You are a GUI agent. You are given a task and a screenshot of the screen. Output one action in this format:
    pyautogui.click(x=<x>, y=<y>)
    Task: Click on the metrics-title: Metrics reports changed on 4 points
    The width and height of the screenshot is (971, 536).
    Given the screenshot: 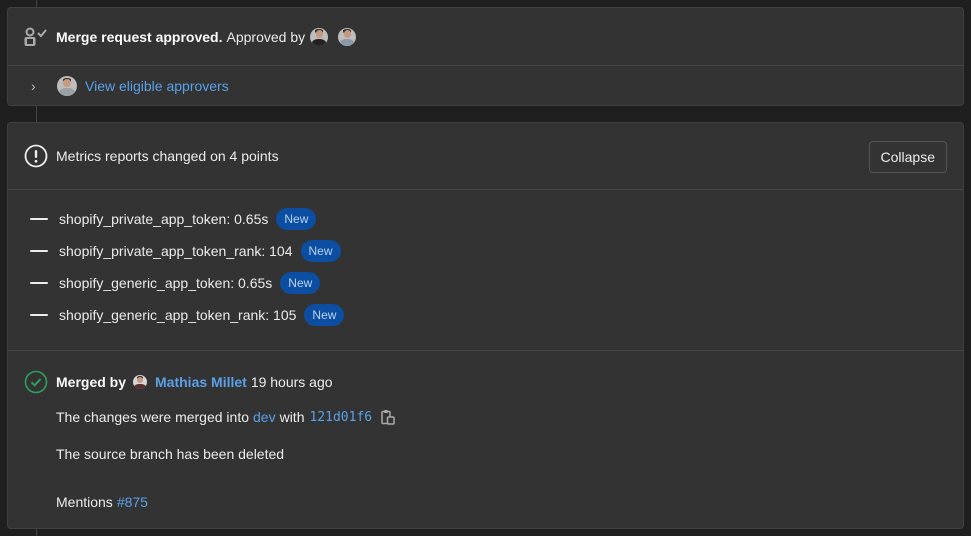 What is the action you would take?
    pyautogui.click(x=167, y=156)
    